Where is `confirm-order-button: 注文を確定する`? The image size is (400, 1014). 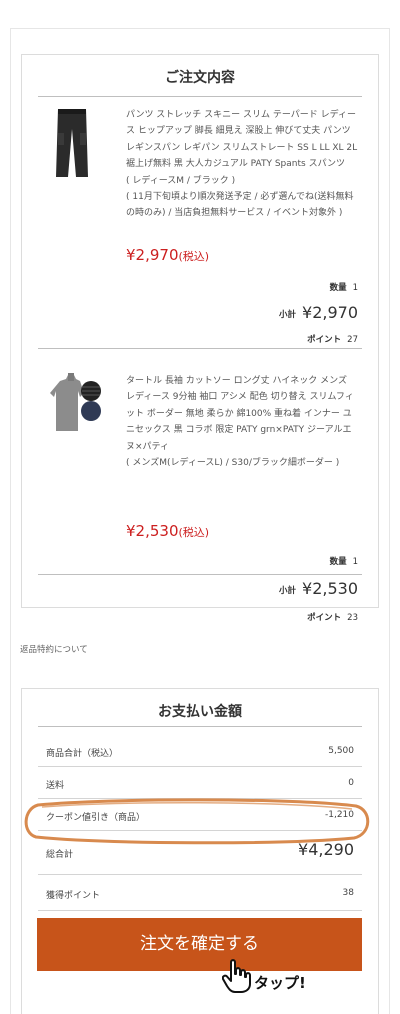
confirm-order-button: 注文を確定する is located at coordinates (199, 944).